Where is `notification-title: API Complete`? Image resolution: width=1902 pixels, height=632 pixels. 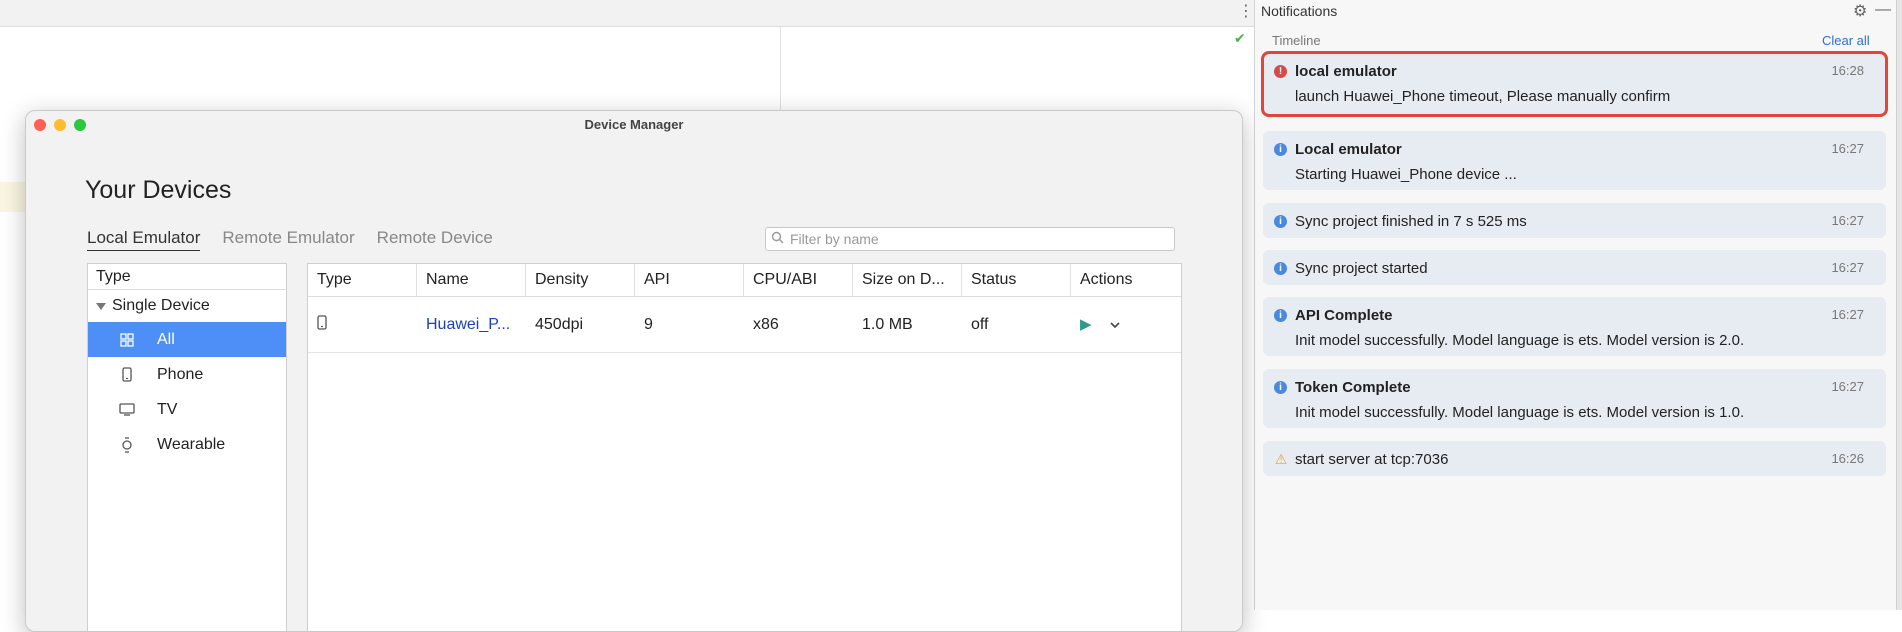 notification-title: API Complete is located at coordinates (1344, 315).